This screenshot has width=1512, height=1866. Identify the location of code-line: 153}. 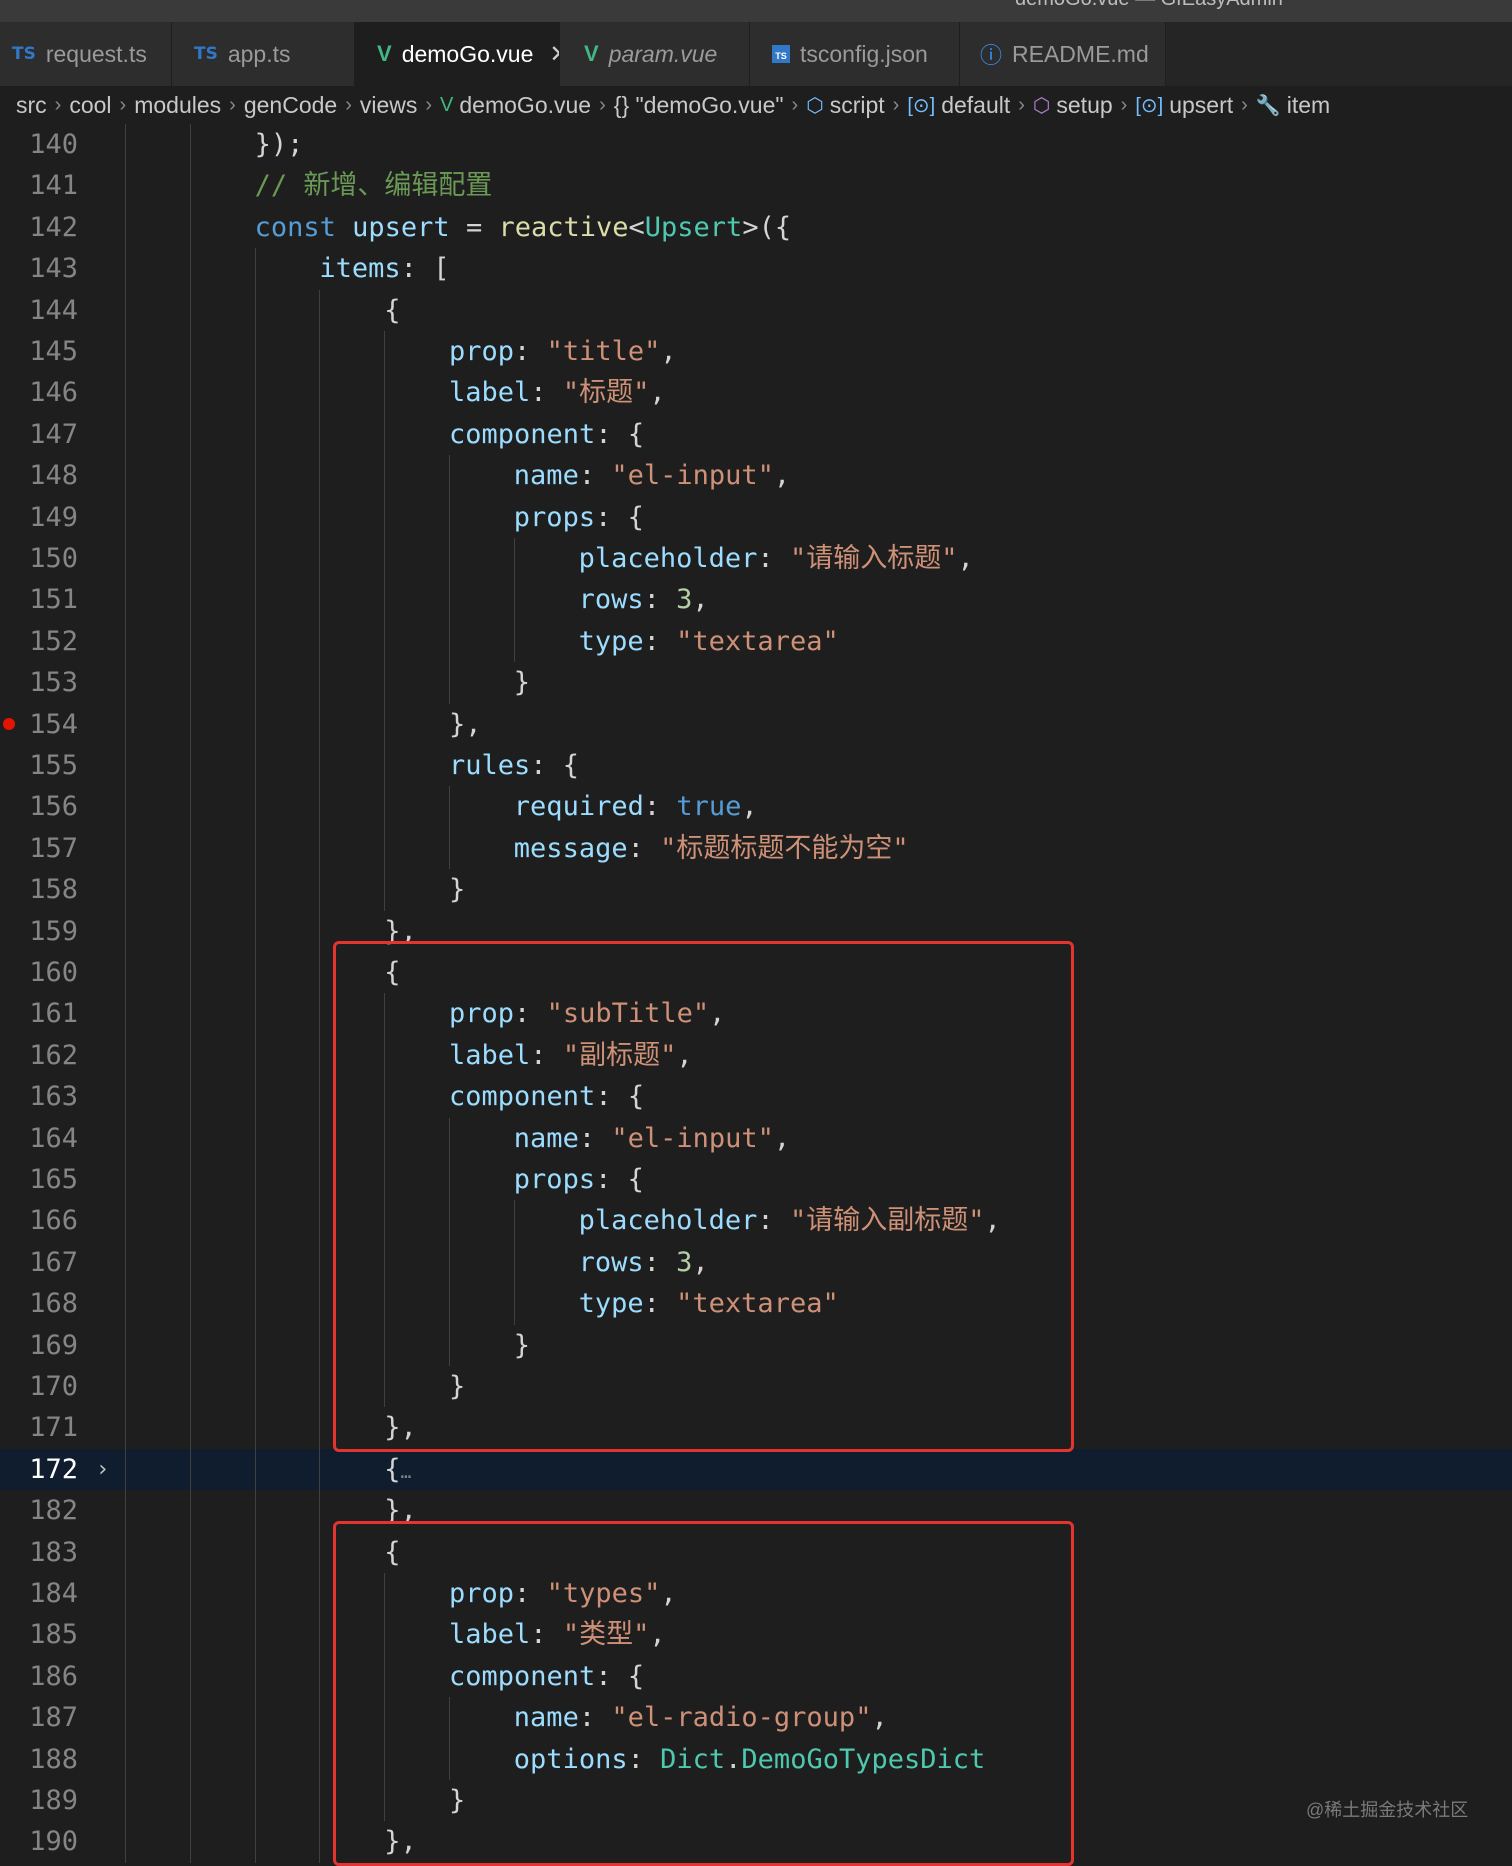
(756, 683).